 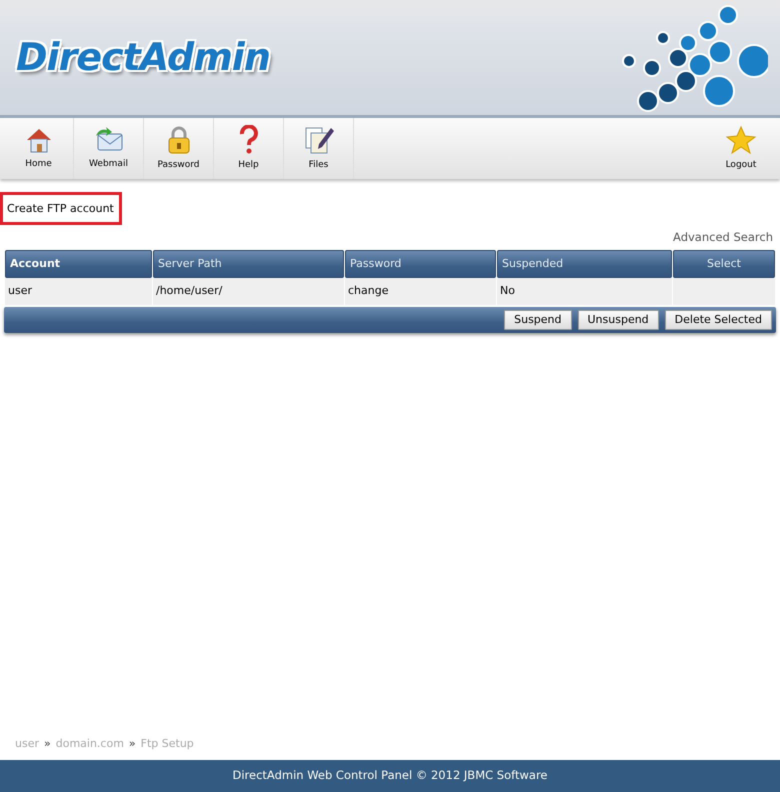 I want to click on toolbar-button: Help, so click(x=249, y=148).